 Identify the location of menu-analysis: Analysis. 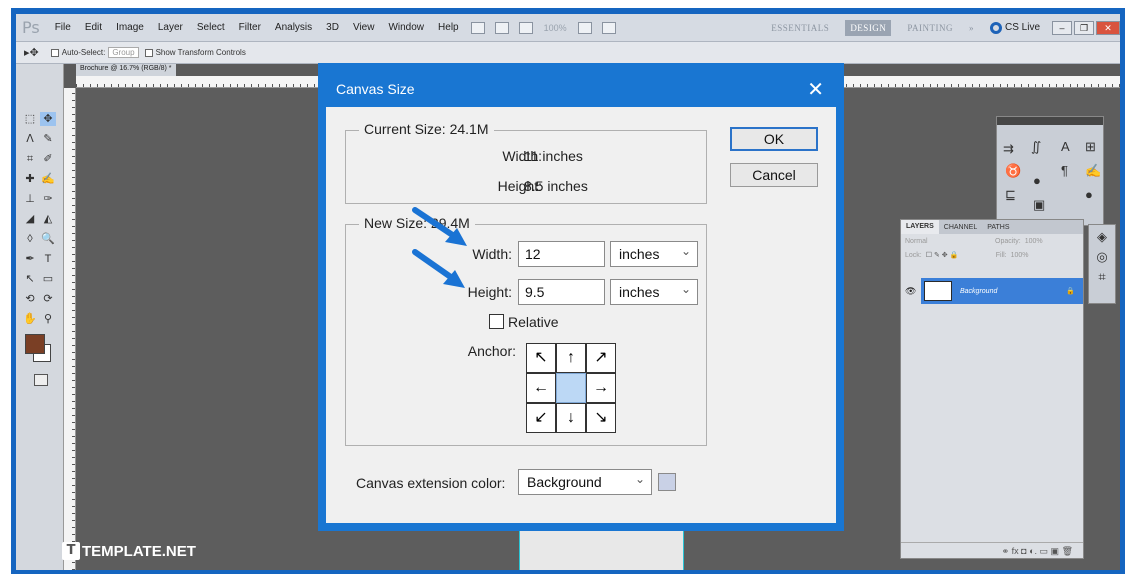
(293, 27).